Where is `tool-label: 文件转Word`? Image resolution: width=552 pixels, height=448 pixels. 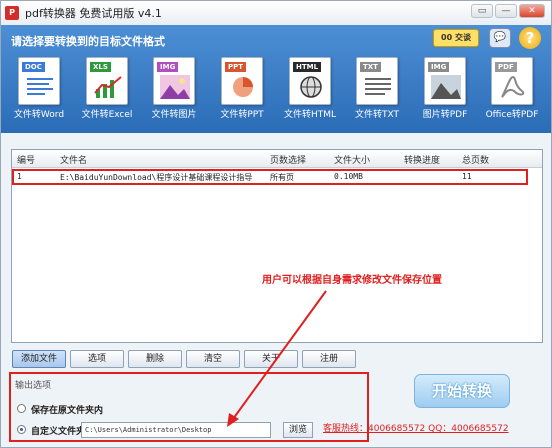
tool-label: 文件转Word is located at coordinates (39, 115).